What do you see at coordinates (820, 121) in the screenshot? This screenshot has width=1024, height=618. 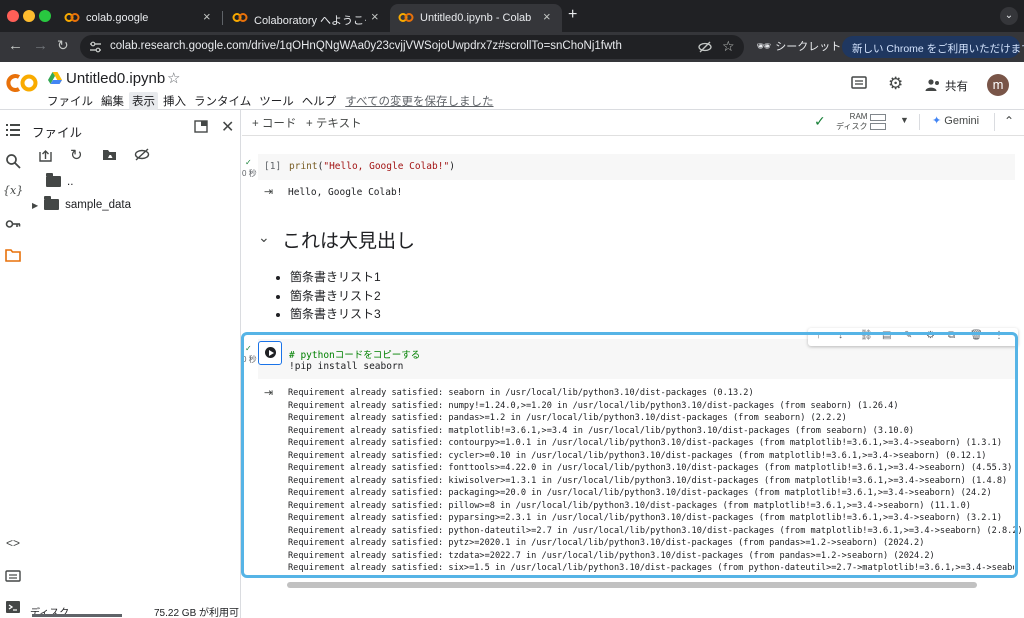 I see `connected-check-icon: ✓` at bounding box center [820, 121].